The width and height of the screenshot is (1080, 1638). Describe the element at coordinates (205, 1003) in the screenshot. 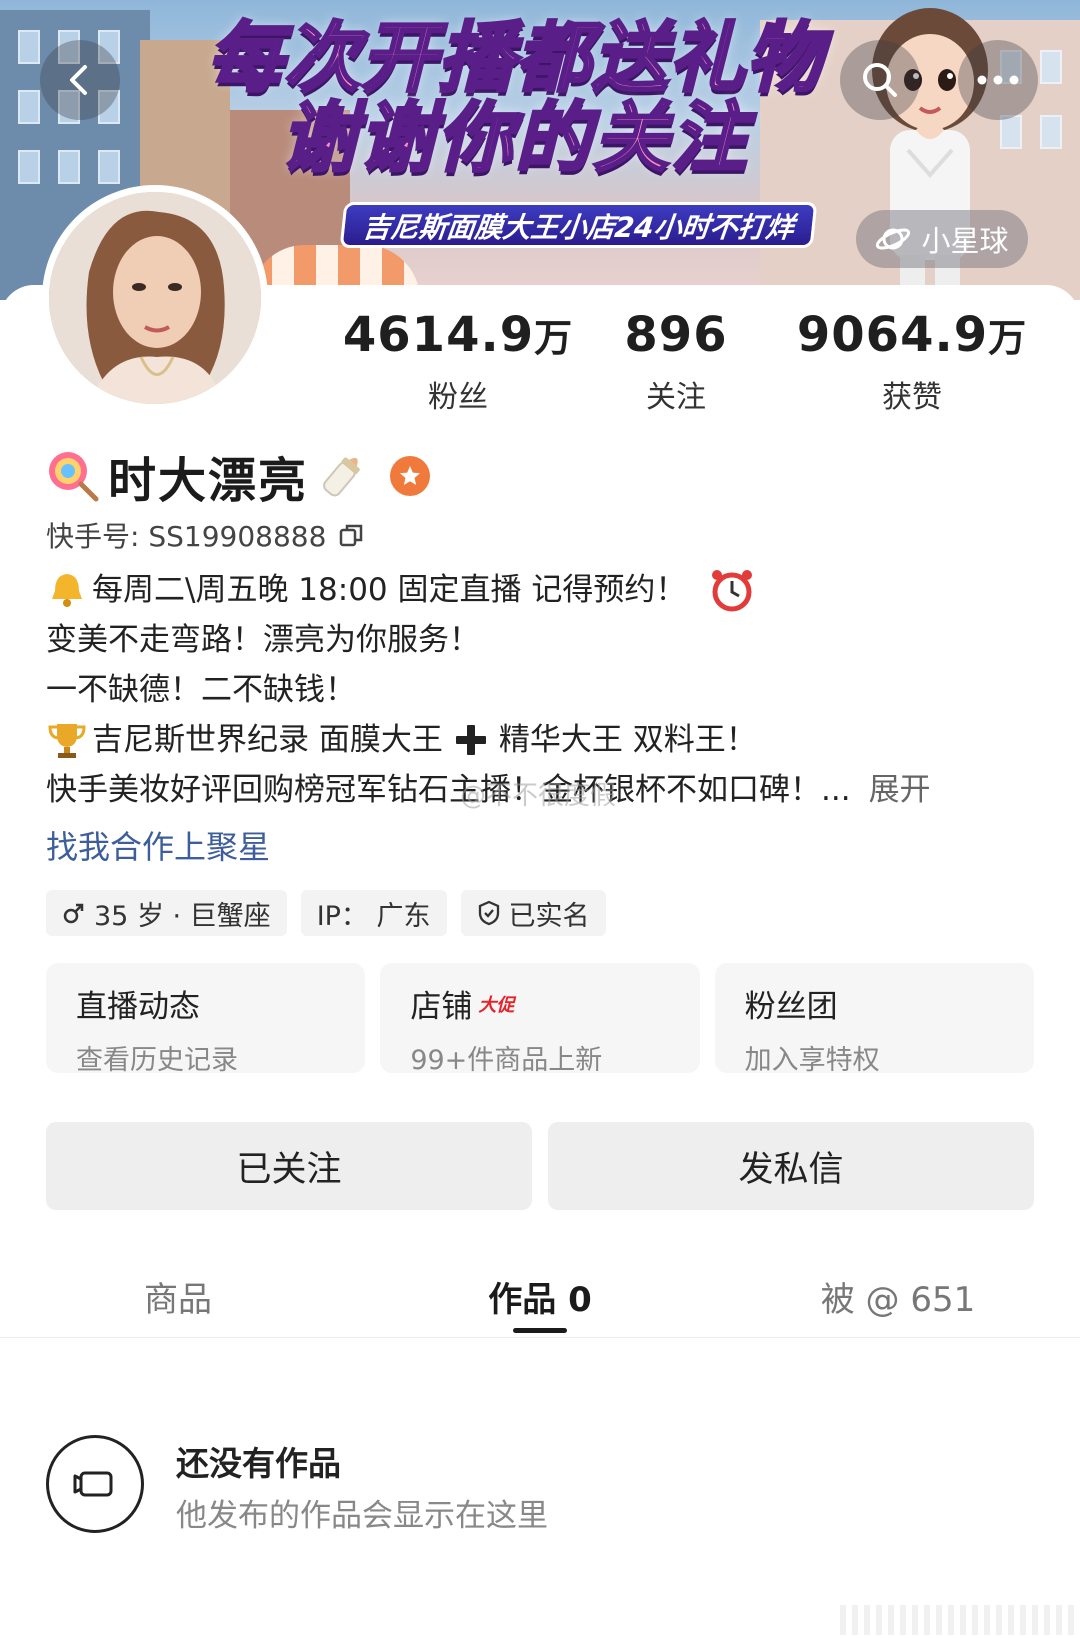

I see `card-title: 直播动态` at that location.